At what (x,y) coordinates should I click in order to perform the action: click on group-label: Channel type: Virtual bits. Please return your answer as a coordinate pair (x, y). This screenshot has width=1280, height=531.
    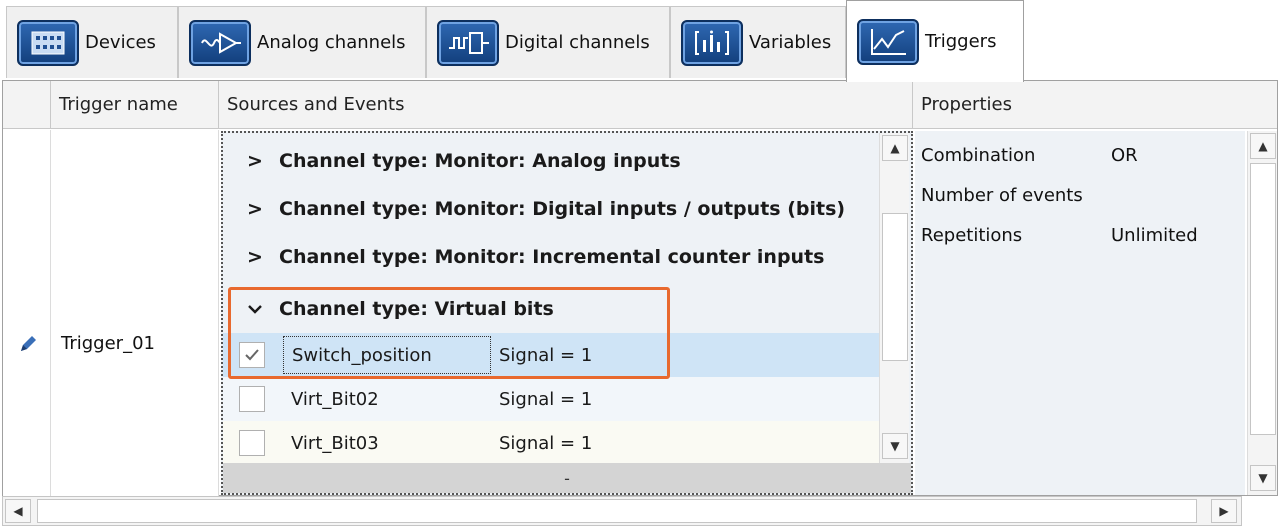
    Looking at the image, I should click on (416, 309).